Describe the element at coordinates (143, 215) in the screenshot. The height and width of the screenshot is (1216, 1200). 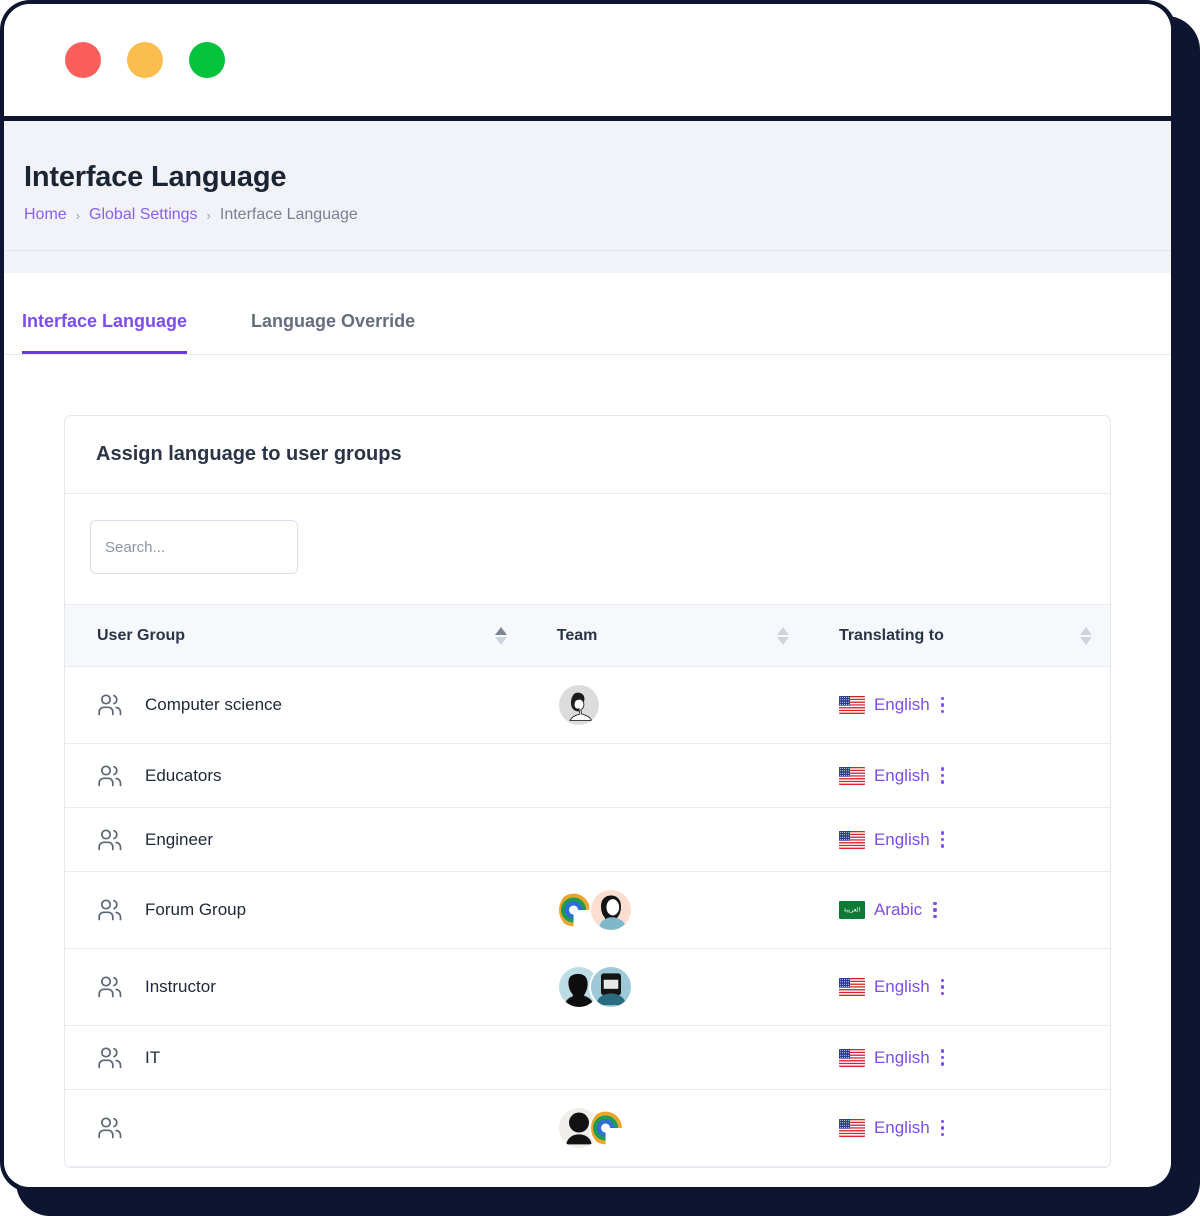
I see `breadcrumb-item-global-settings: Global Settings` at that location.